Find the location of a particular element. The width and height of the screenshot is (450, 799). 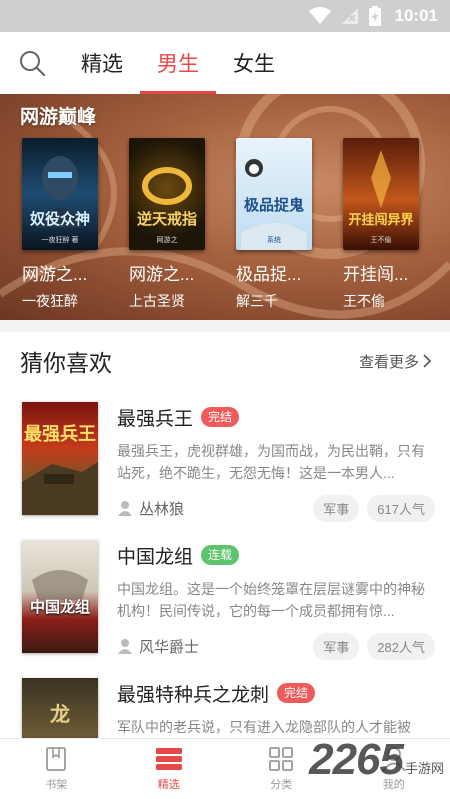

nav-bookshelf: 书架 is located at coordinates (56, 769).